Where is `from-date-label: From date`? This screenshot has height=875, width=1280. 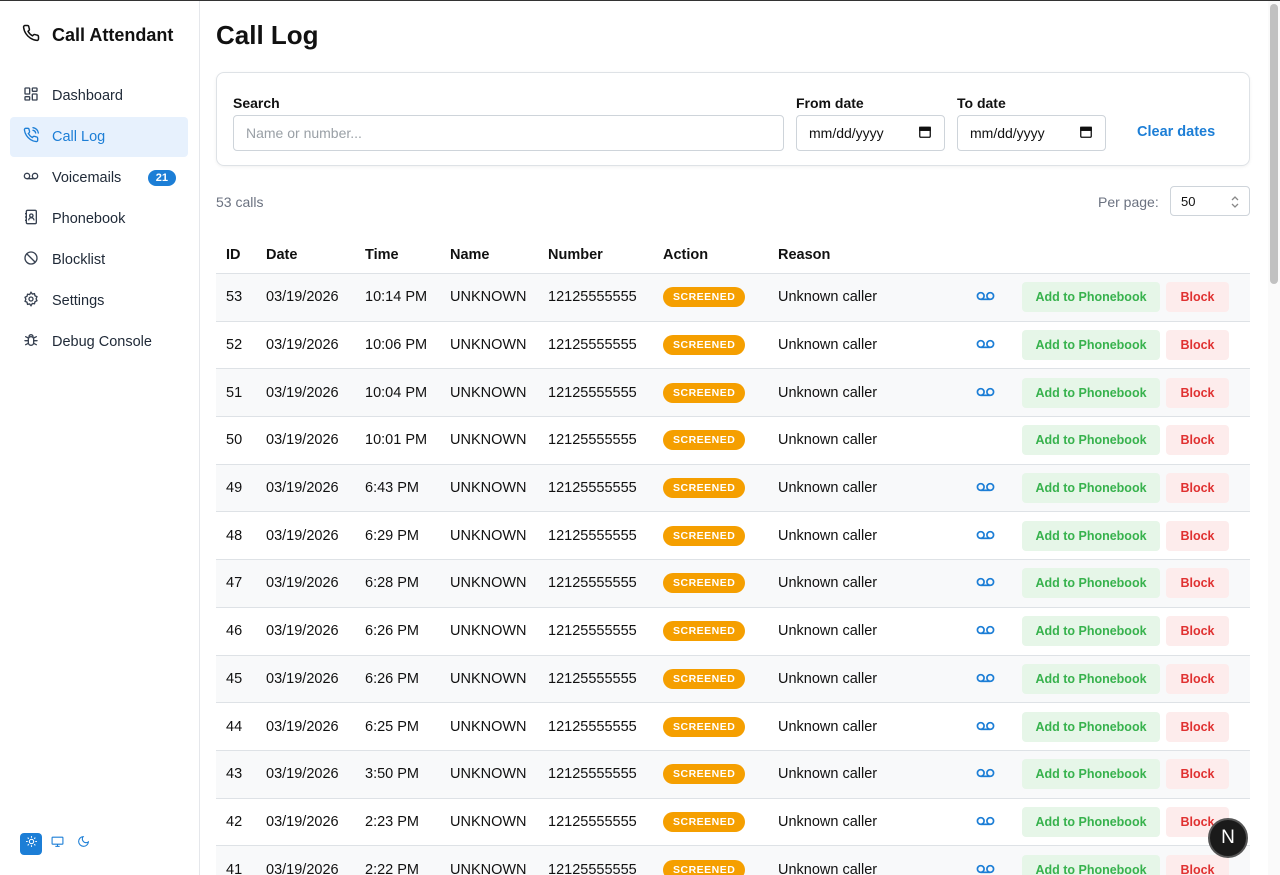
from-date-label: From date is located at coordinates (830, 103).